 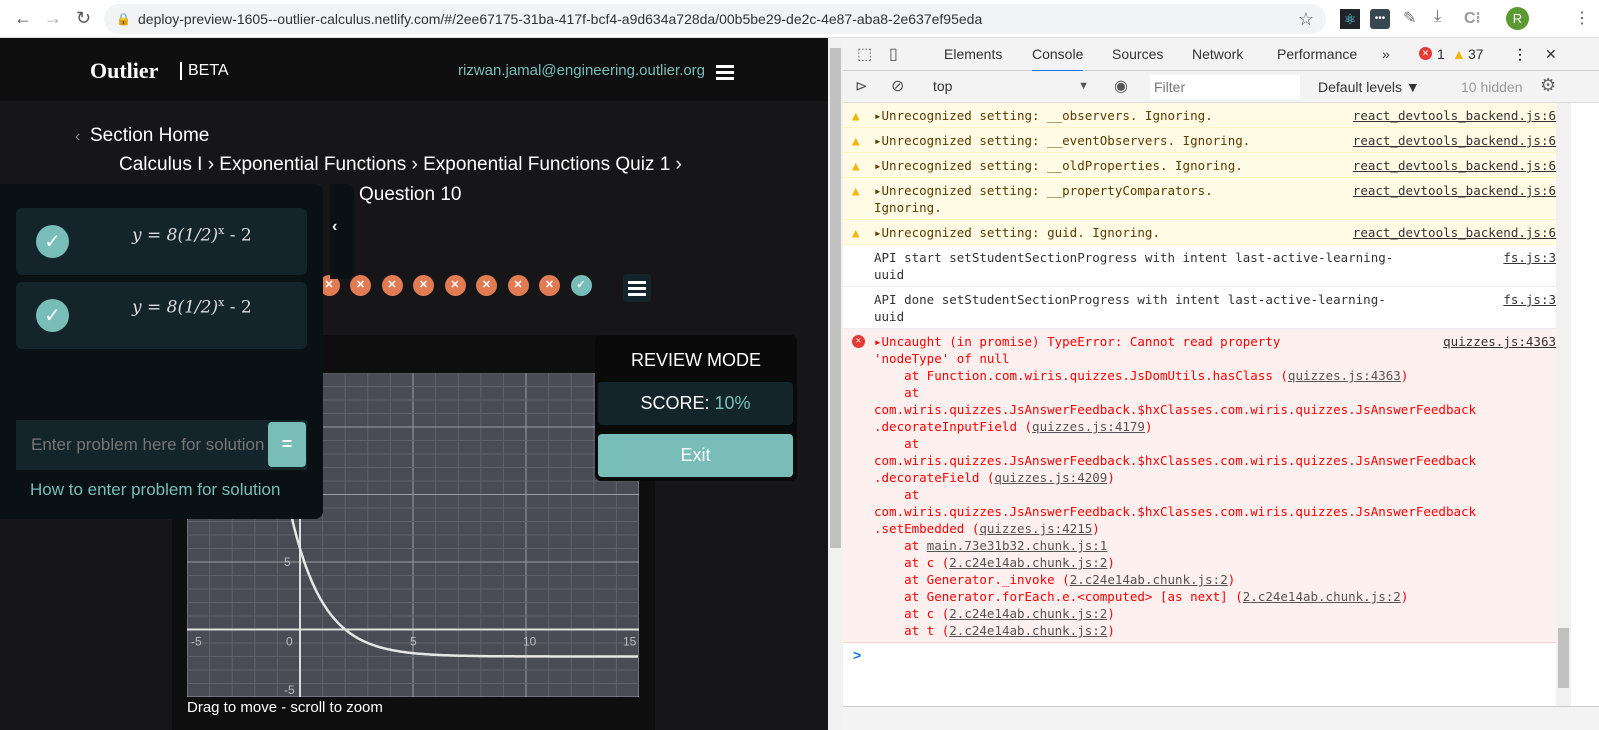 I want to click on section-home-link: Section Home, so click(x=149, y=136).